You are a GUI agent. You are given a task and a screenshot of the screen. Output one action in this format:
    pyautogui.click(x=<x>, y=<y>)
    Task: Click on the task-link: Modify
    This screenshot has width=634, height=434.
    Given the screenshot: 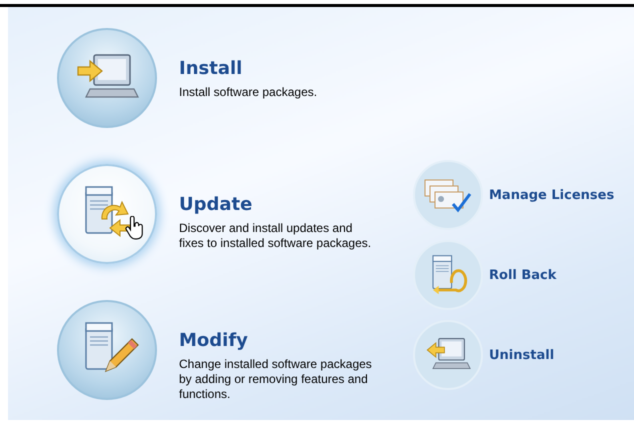 What is the action you would take?
    pyautogui.click(x=283, y=340)
    